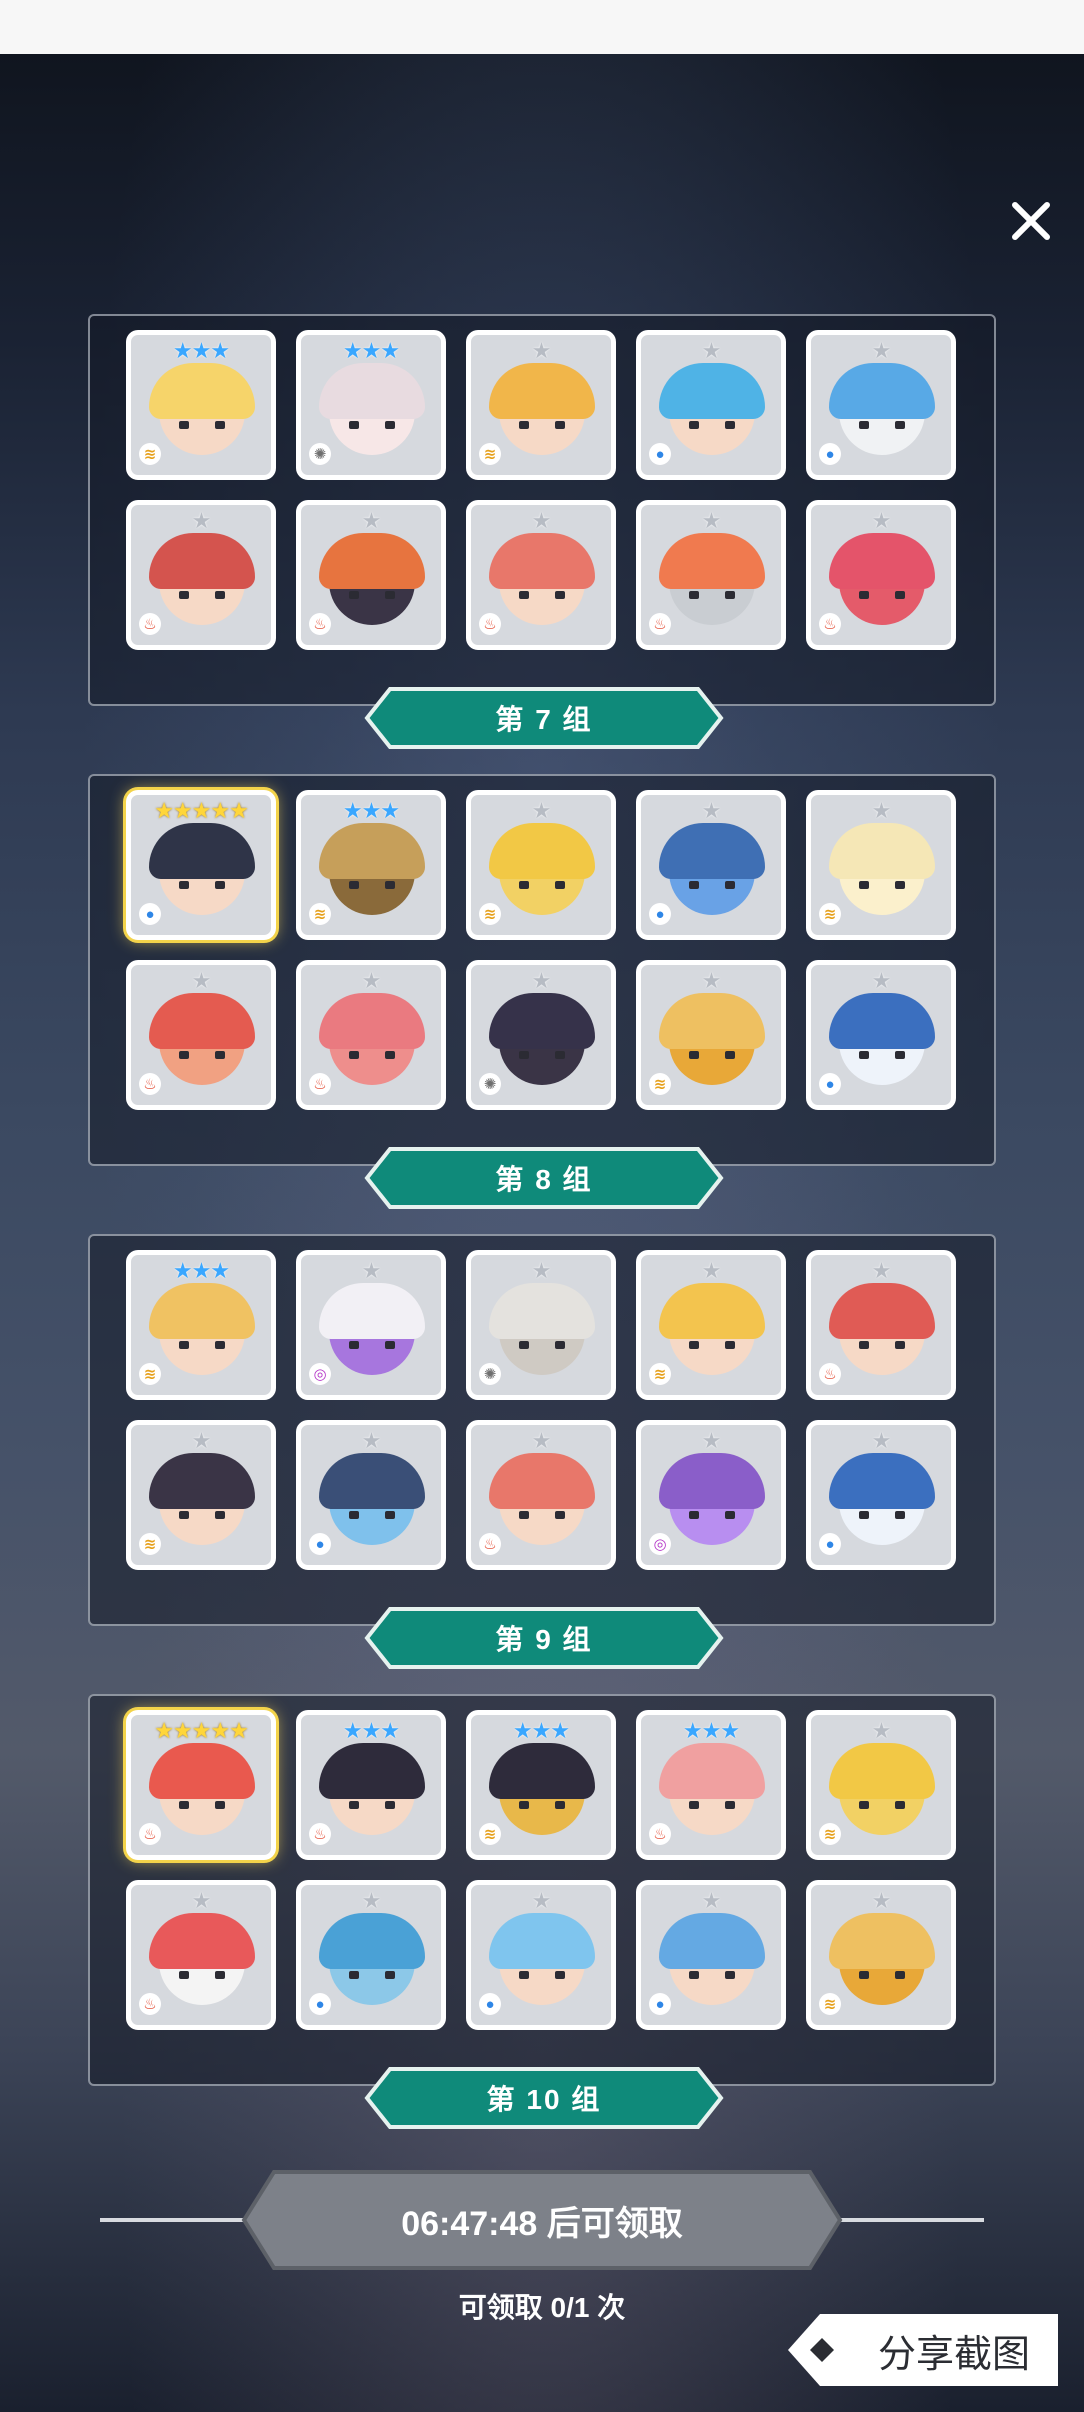 This screenshot has width=1084, height=2412. I want to click on group-label-text: 第 9 组, so click(544, 1639).